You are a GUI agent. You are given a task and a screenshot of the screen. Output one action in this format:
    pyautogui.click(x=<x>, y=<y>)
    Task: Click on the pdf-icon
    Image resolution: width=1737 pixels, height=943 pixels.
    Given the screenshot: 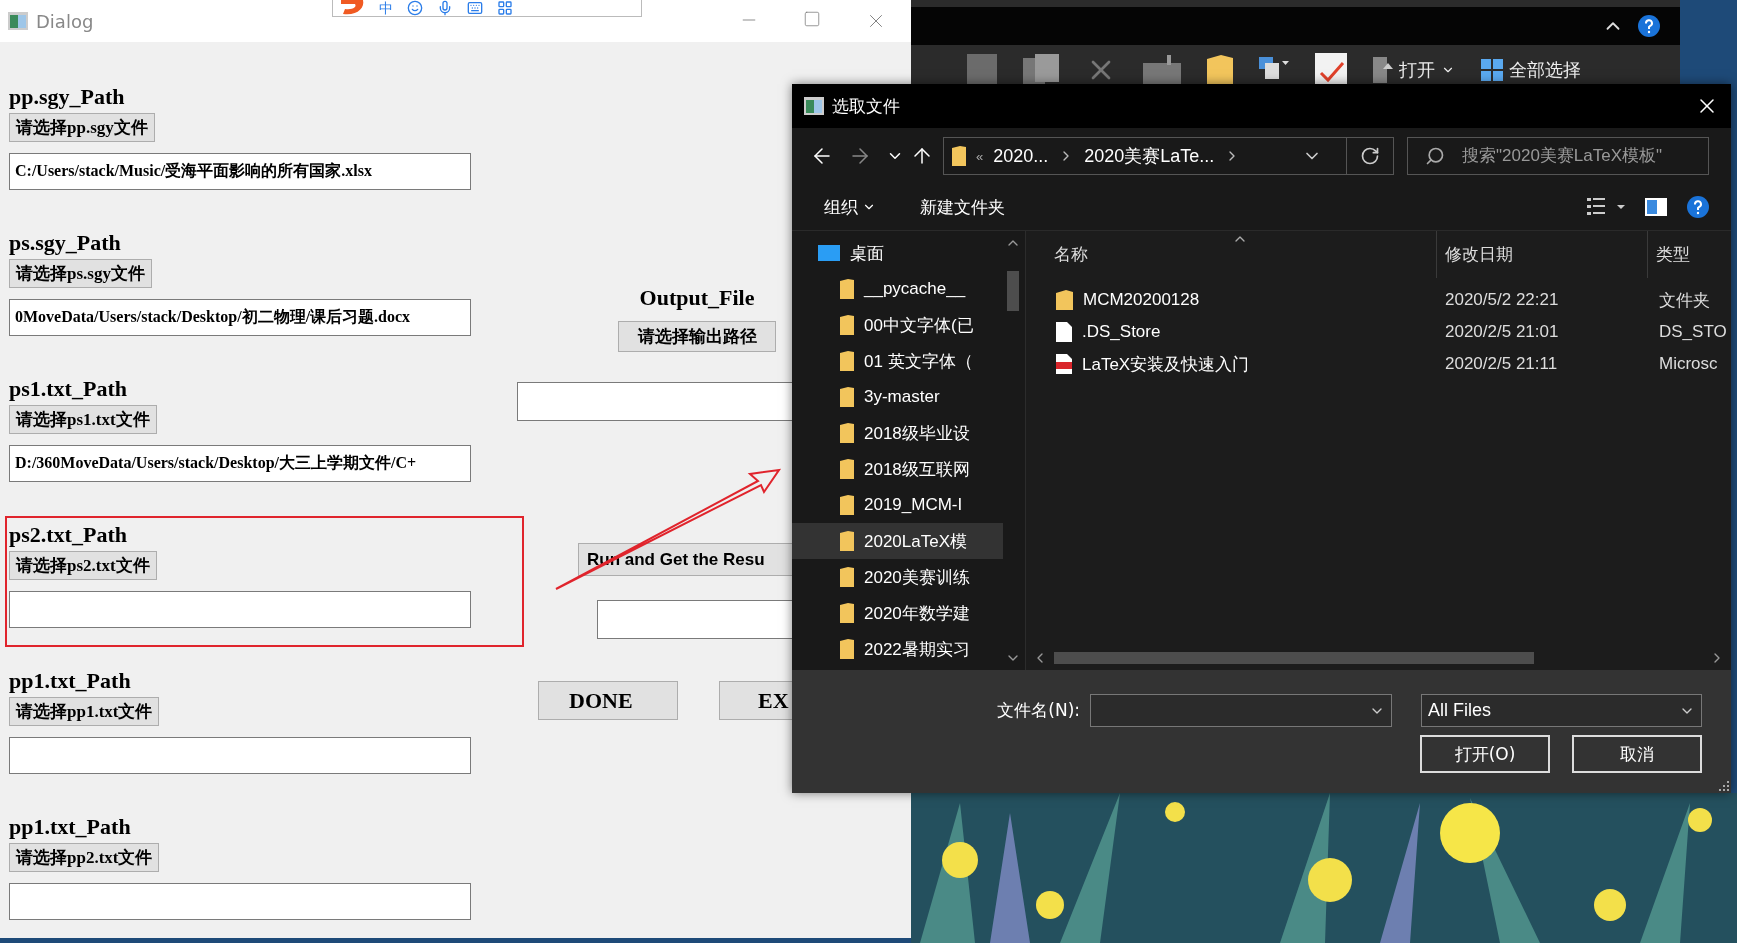 What is the action you would take?
    pyautogui.click(x=1064, y=364)
    